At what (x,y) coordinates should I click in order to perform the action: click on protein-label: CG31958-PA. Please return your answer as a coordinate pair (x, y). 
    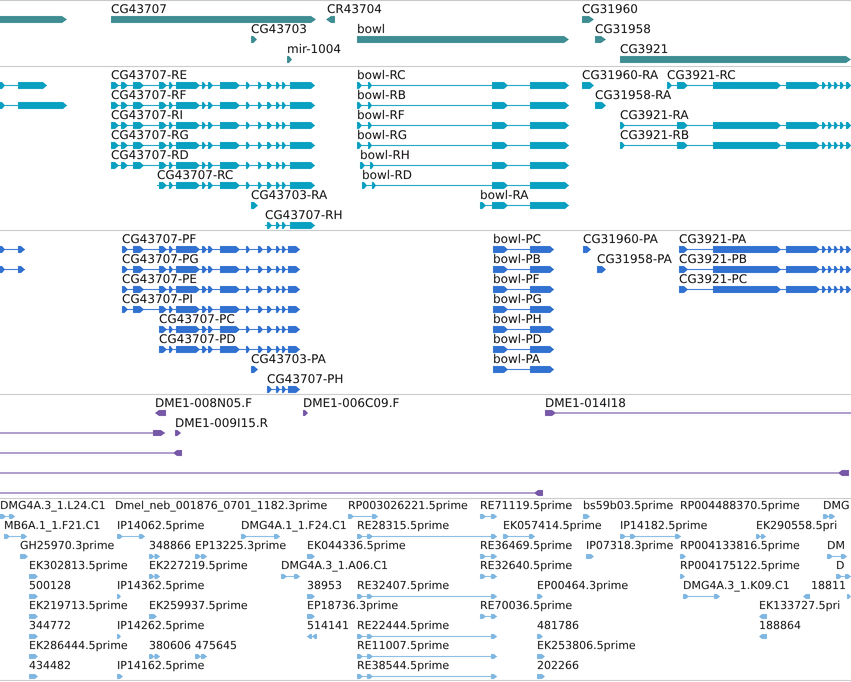
    Looking at the image, I should click on (634, 259).